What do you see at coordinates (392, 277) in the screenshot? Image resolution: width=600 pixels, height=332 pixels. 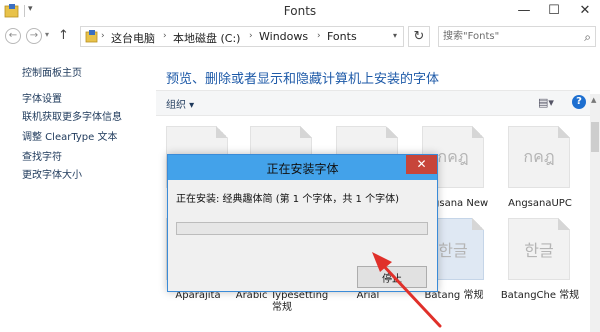 I see `stop-button: 停止` at bounding box center [392, 277].